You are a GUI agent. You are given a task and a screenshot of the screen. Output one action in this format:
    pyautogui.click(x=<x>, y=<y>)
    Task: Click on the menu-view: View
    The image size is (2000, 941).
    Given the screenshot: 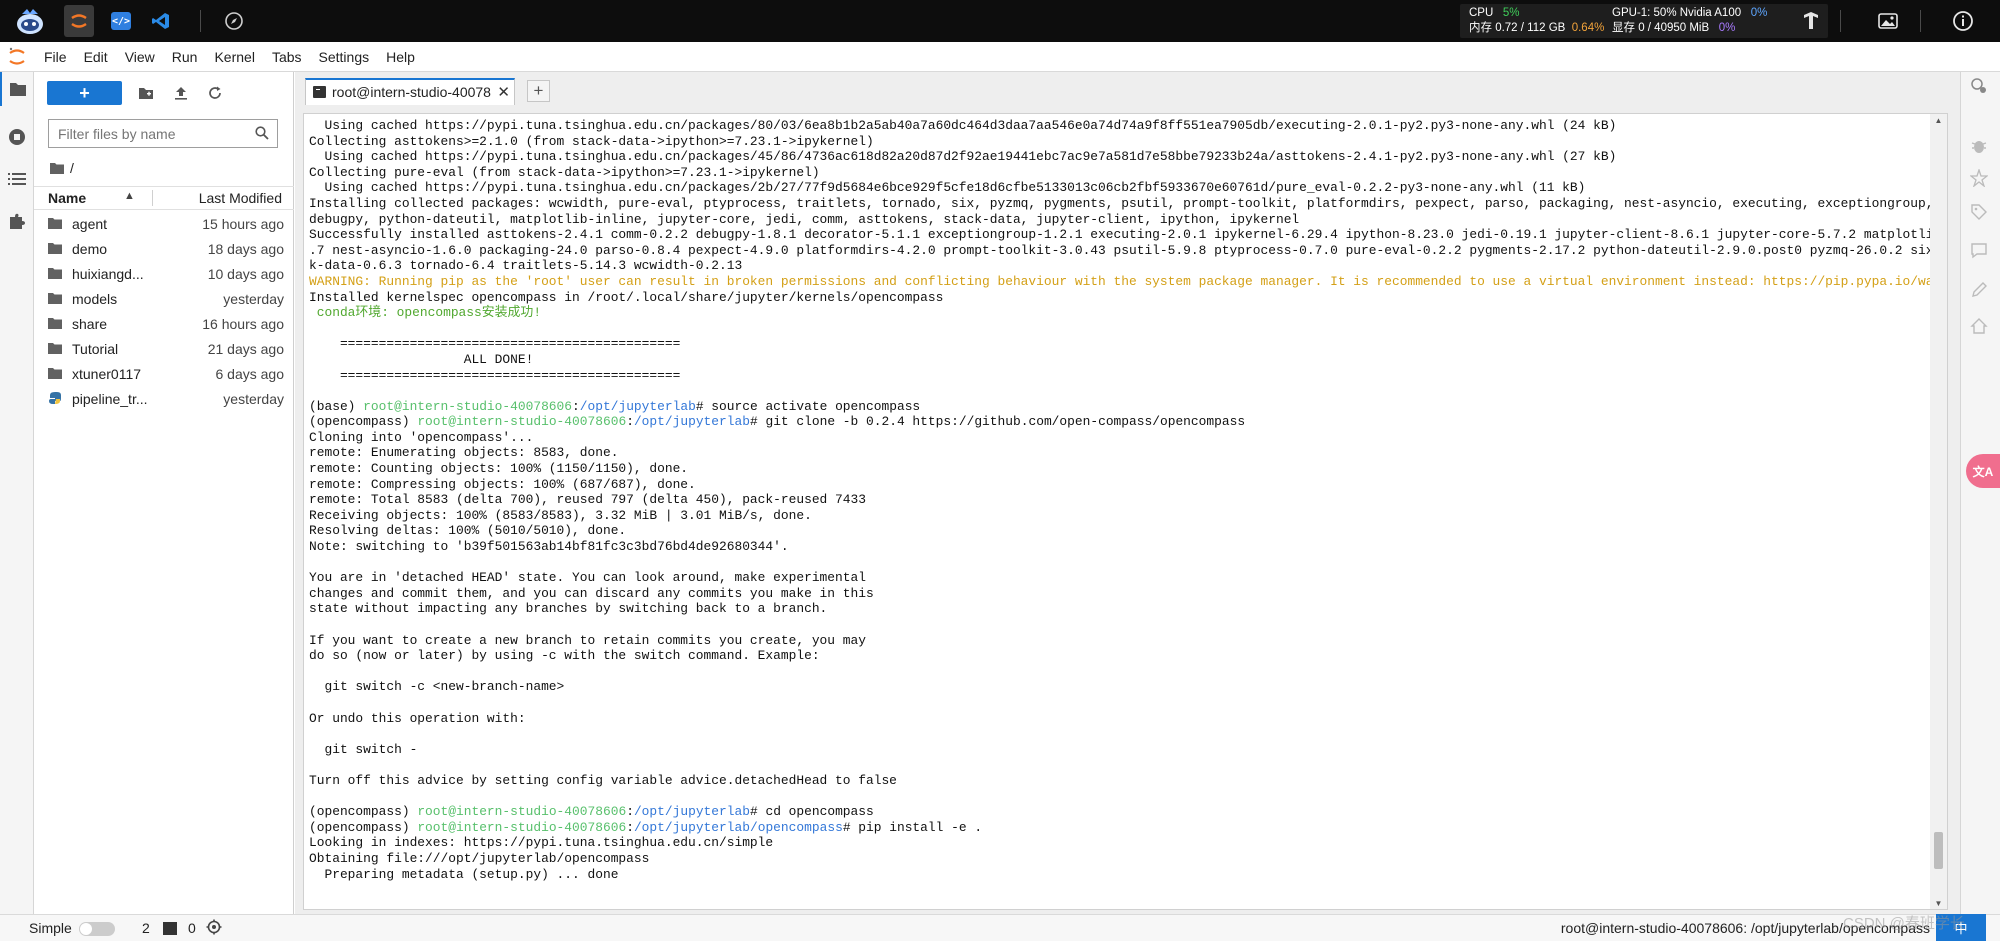 What is the action you would take?
    pyautogui.click(x=140, y=57)
    